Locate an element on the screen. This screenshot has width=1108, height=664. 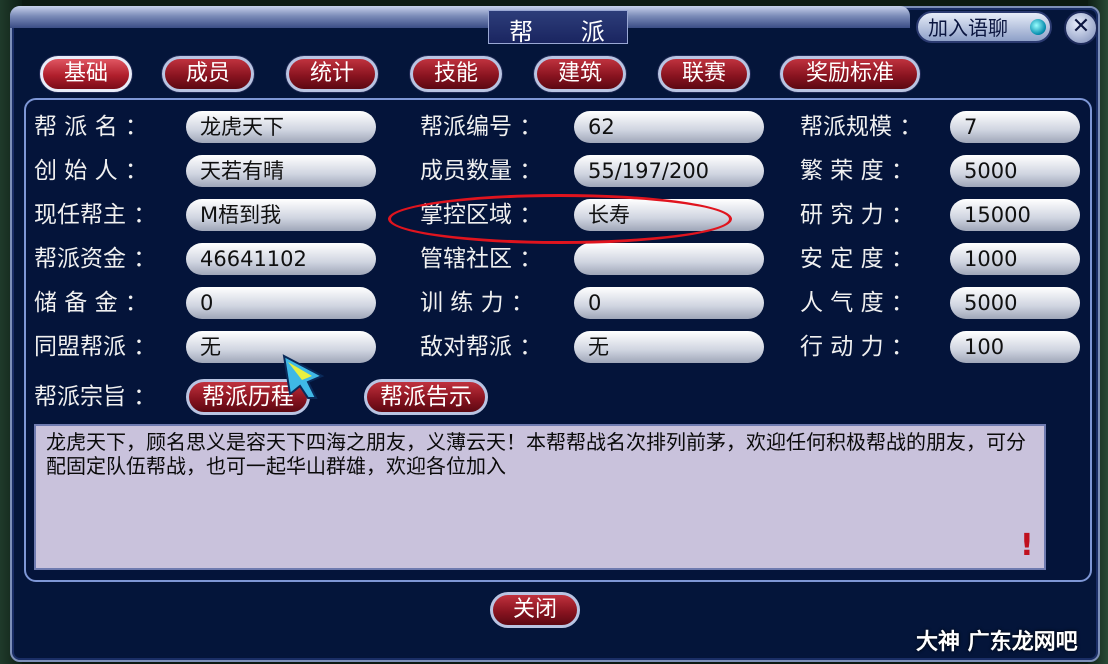
research-label: 研 究 力 ： is located at coordinates (857, 215).